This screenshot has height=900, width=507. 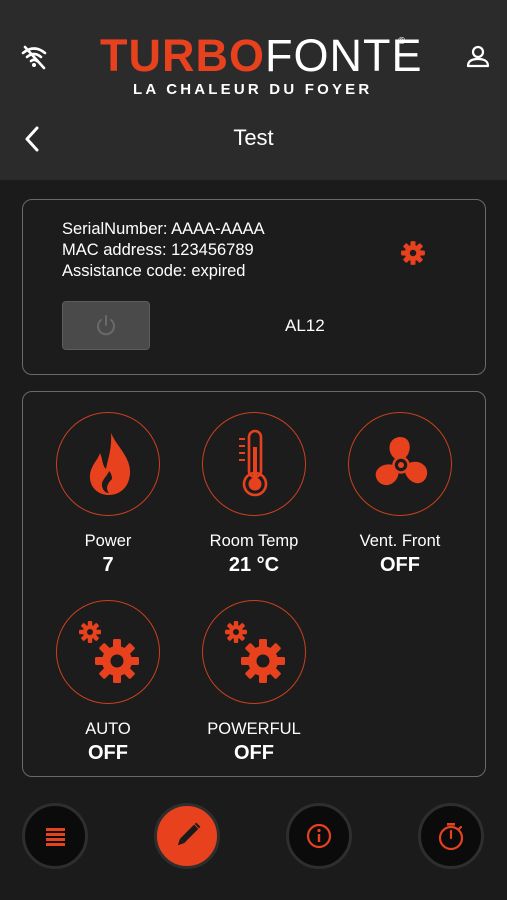 I want to click on control-room-temp-label: Room Temp, so click(x=254, y=541).